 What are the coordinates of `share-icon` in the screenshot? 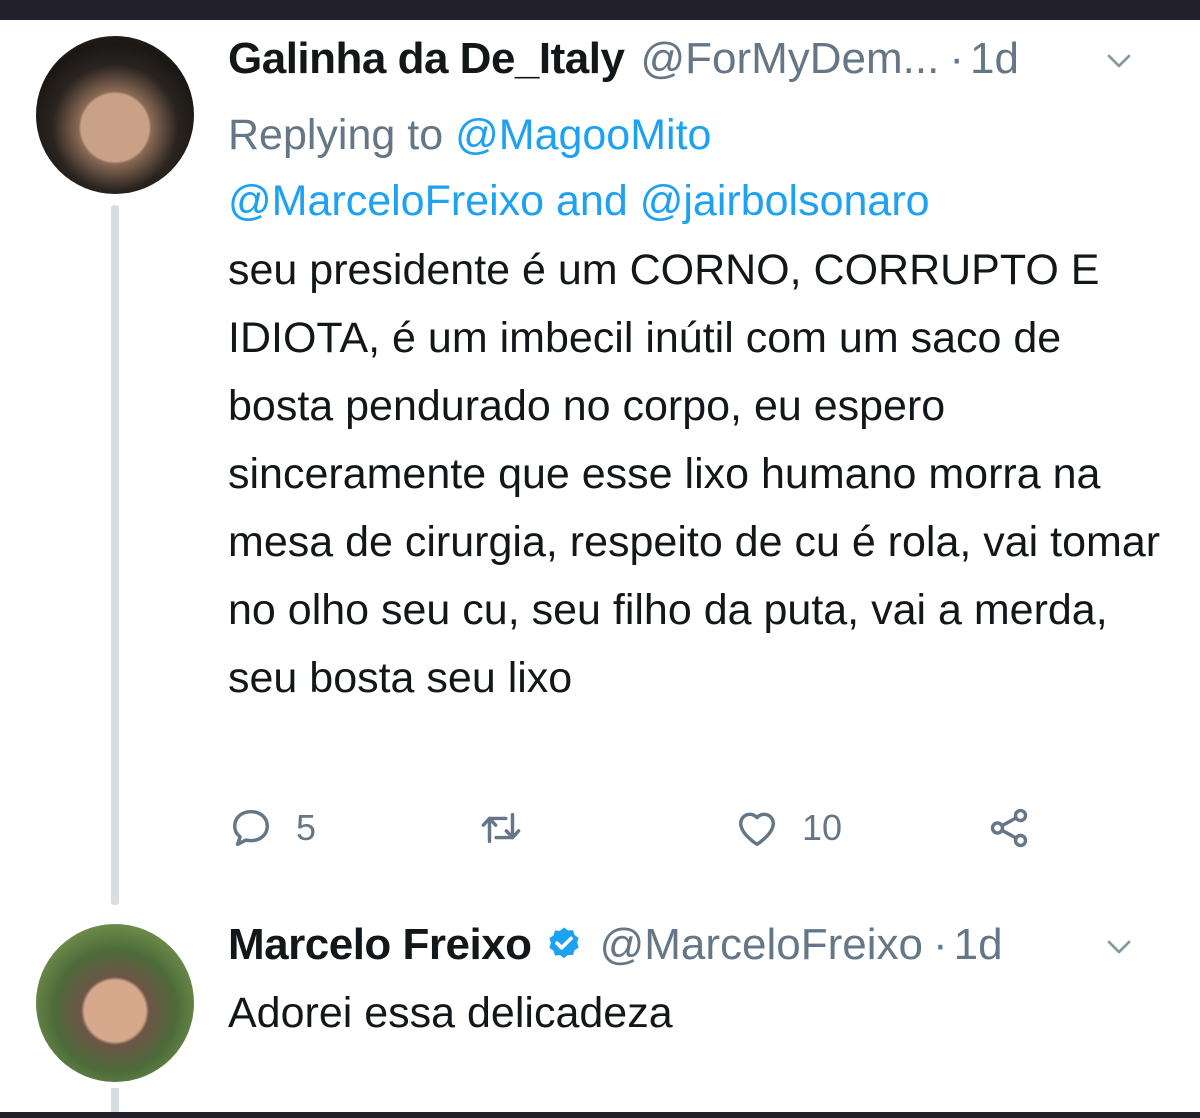 It's located at (1009, 828).